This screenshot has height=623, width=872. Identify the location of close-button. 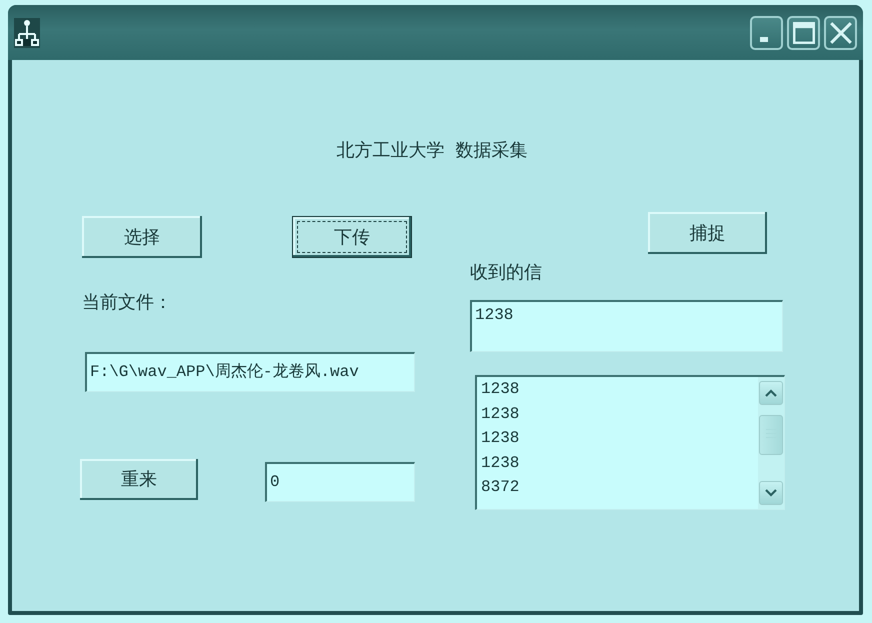
(840, 33).